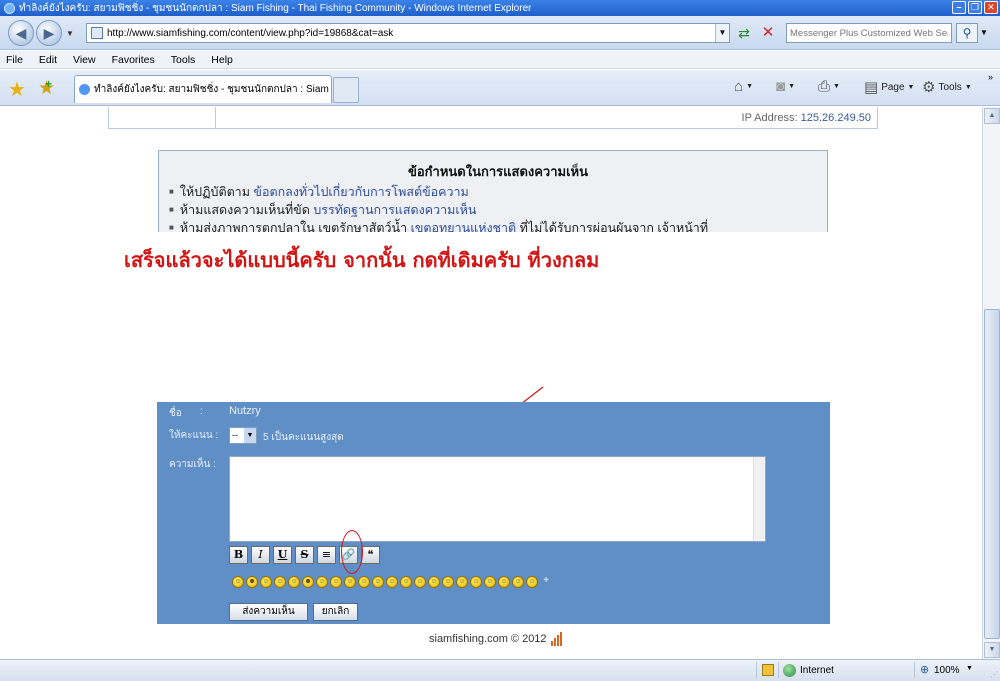  I want to click on comment-textarea, so click(497, 499).